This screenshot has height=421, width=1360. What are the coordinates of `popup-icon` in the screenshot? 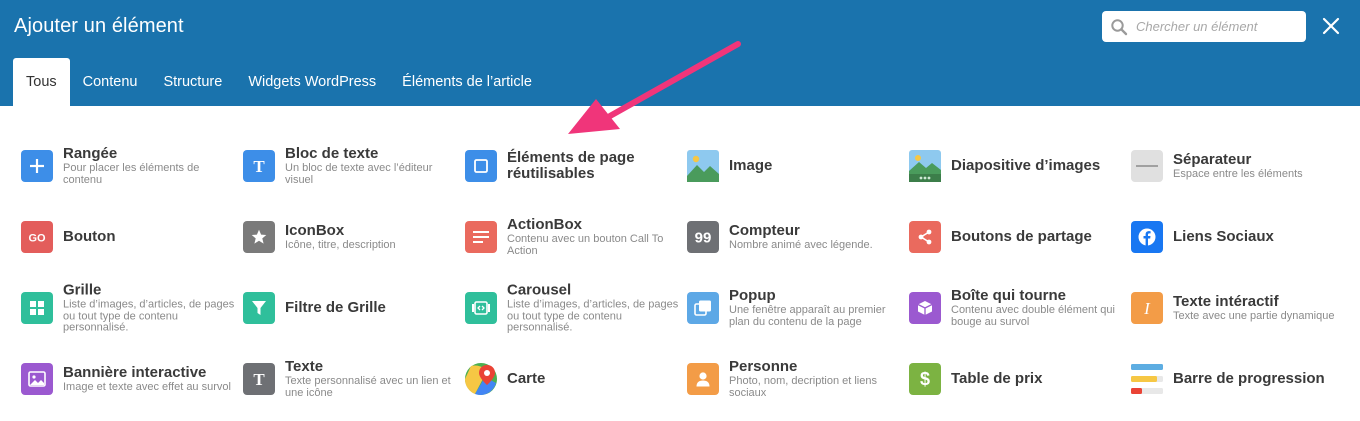 It's located at (703, 308).